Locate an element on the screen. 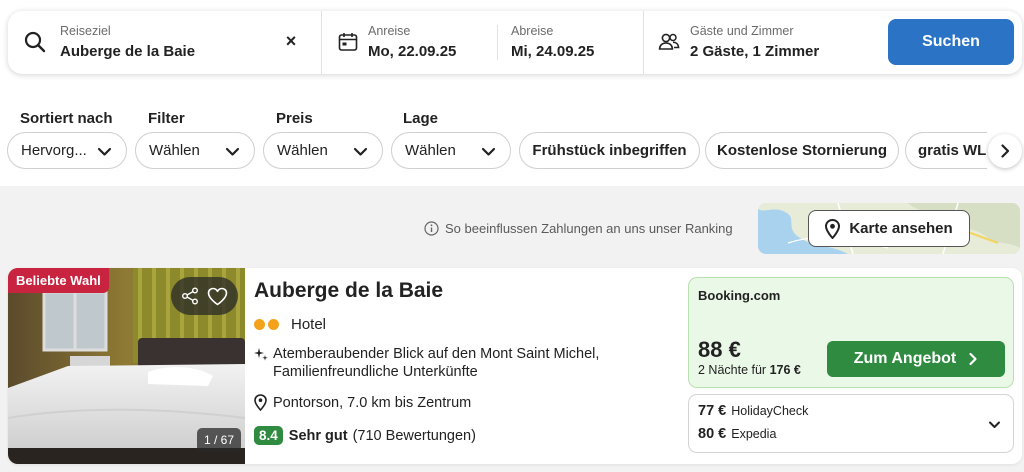 The height and width of the screenshot is (472, 1024). clear-destination-button: × is located at coordinates (291, 41).